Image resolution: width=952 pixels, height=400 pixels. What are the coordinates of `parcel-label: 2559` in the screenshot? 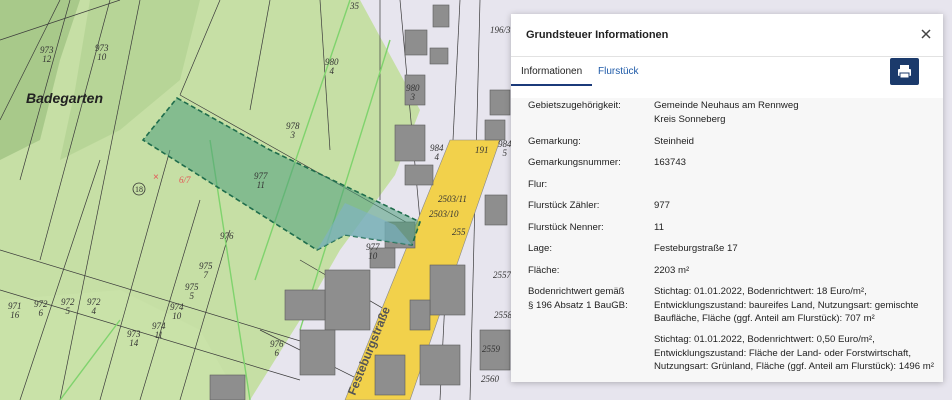 It's located at (491, 349).